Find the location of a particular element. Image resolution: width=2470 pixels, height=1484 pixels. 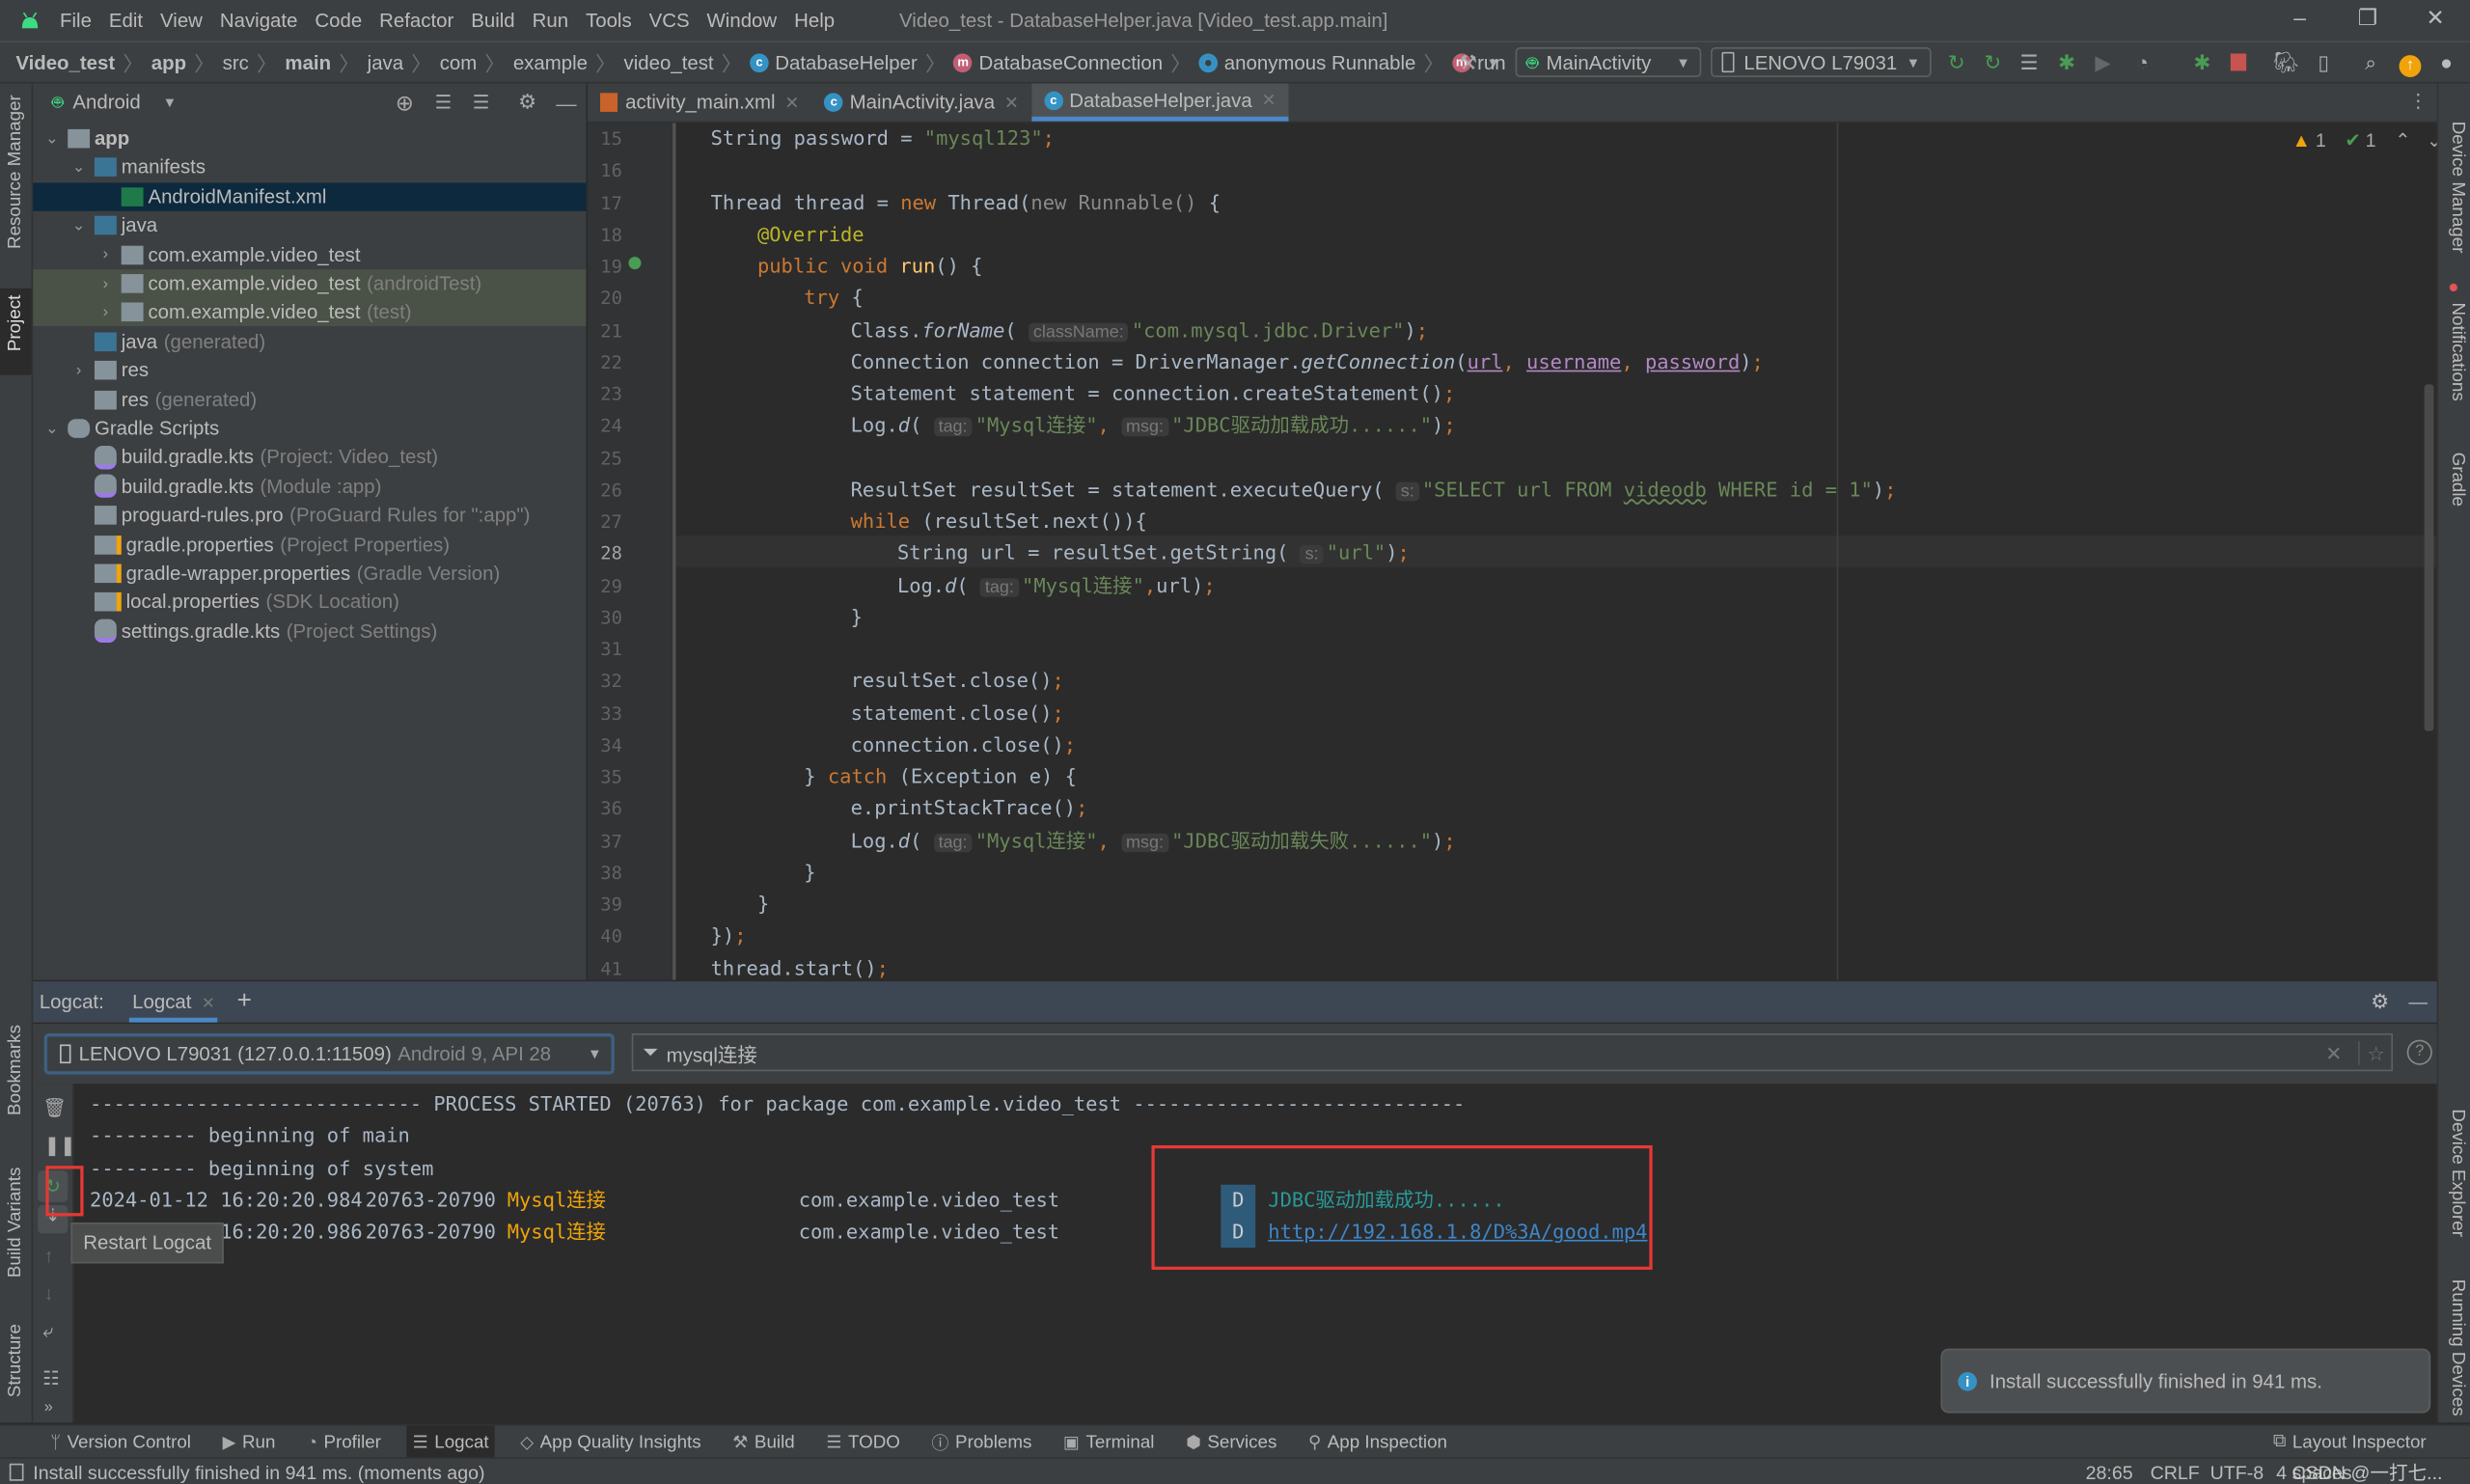

code-line: e.printStackTrace(); is located at coordinates (969, 809).